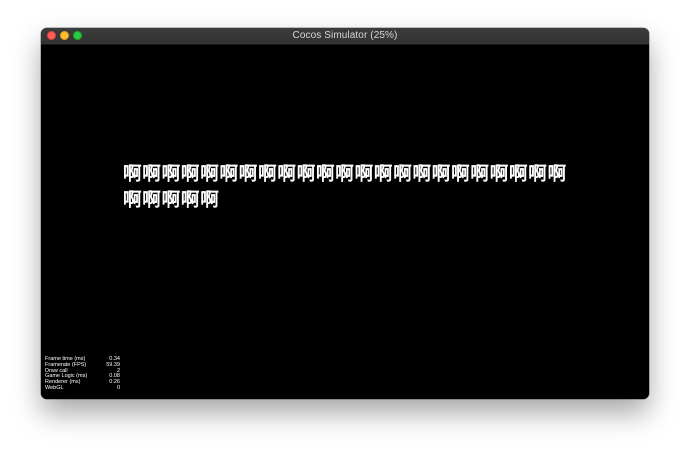 The image size is (690, 454). What do you see at coordinates (82, 388) in the screenshot?
I see `stat-row: WebGL 0` at bounding box center [82, 388].